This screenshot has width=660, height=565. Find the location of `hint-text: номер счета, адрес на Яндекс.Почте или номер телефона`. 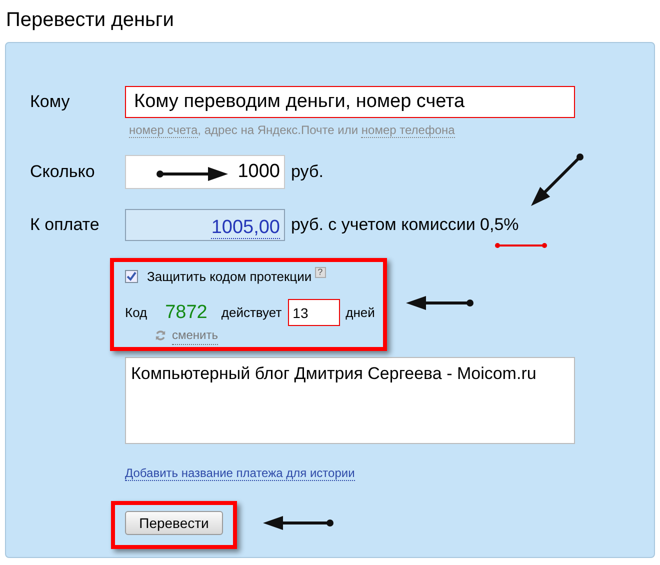

hint-text: номер счета, адрес на Яндекс.Почте или номер телефона is located at coordinates (292, 130).